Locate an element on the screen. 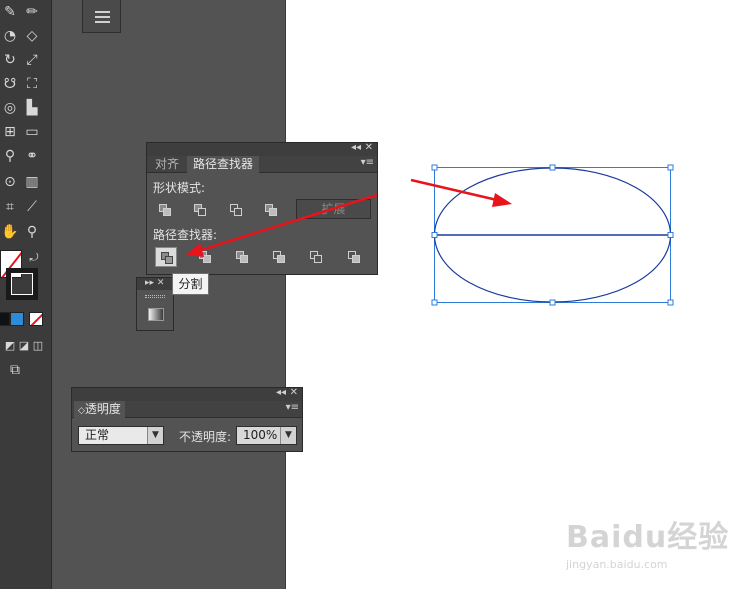 The width and height of the screenshot is (743, 589). handle-top-right is located at coordinates (670, 167).